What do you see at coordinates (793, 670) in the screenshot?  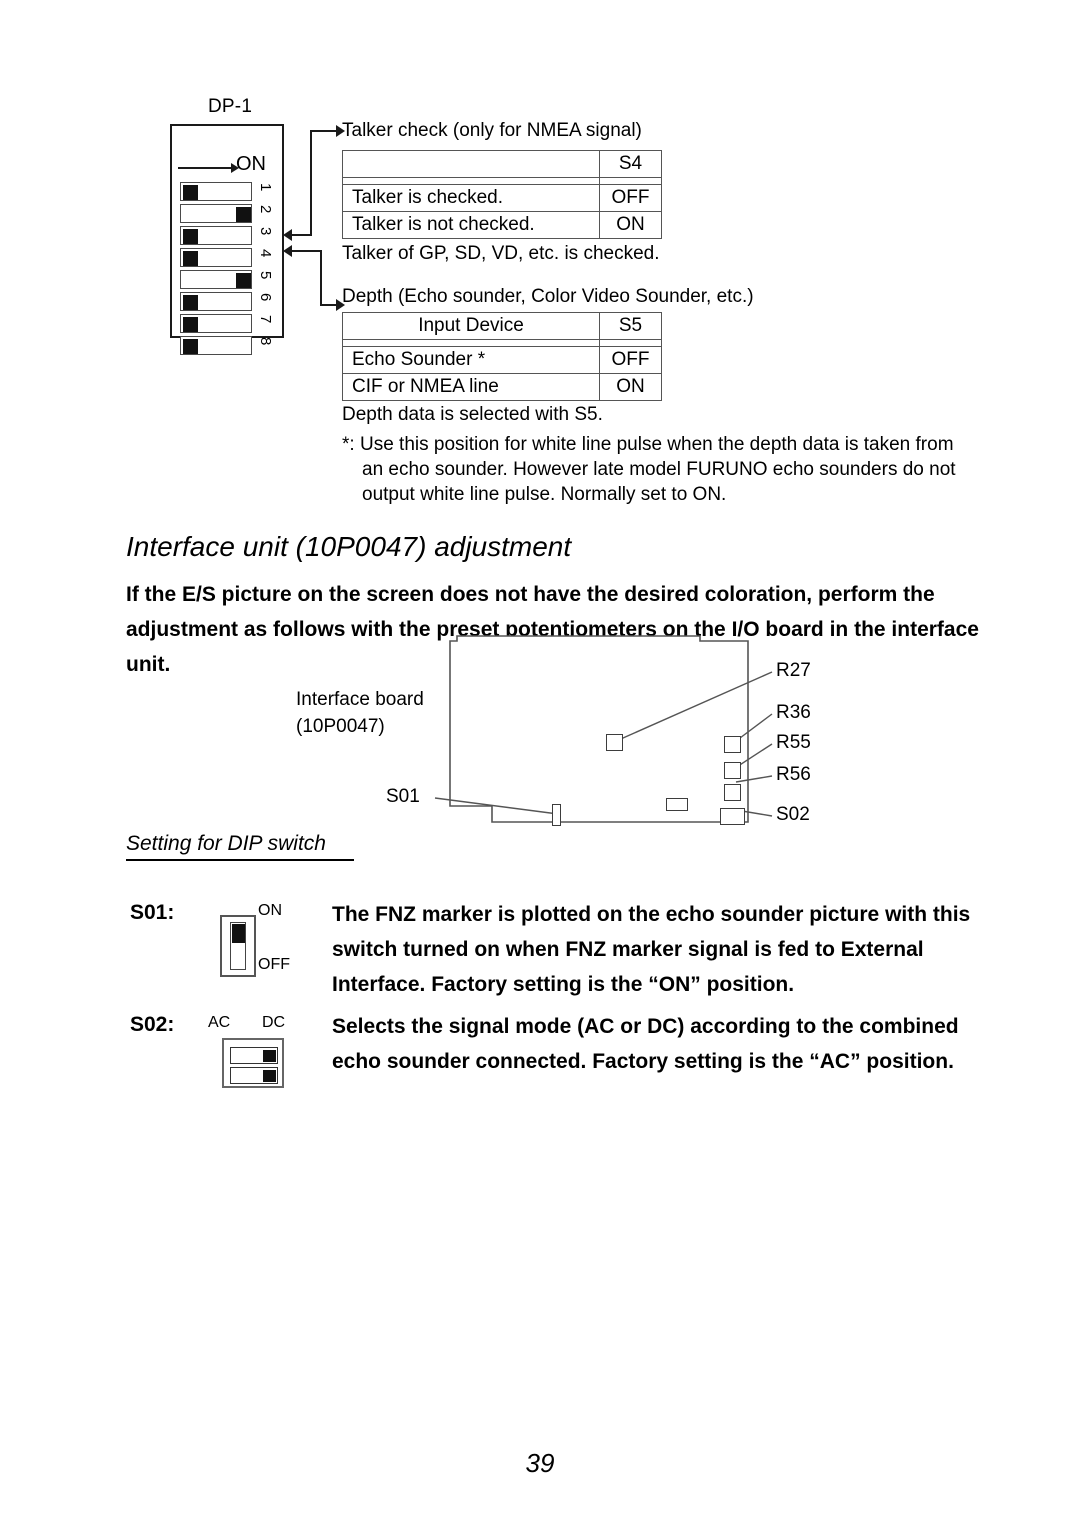 I see `callout-r27: R27` at bounding box center [793, 670].